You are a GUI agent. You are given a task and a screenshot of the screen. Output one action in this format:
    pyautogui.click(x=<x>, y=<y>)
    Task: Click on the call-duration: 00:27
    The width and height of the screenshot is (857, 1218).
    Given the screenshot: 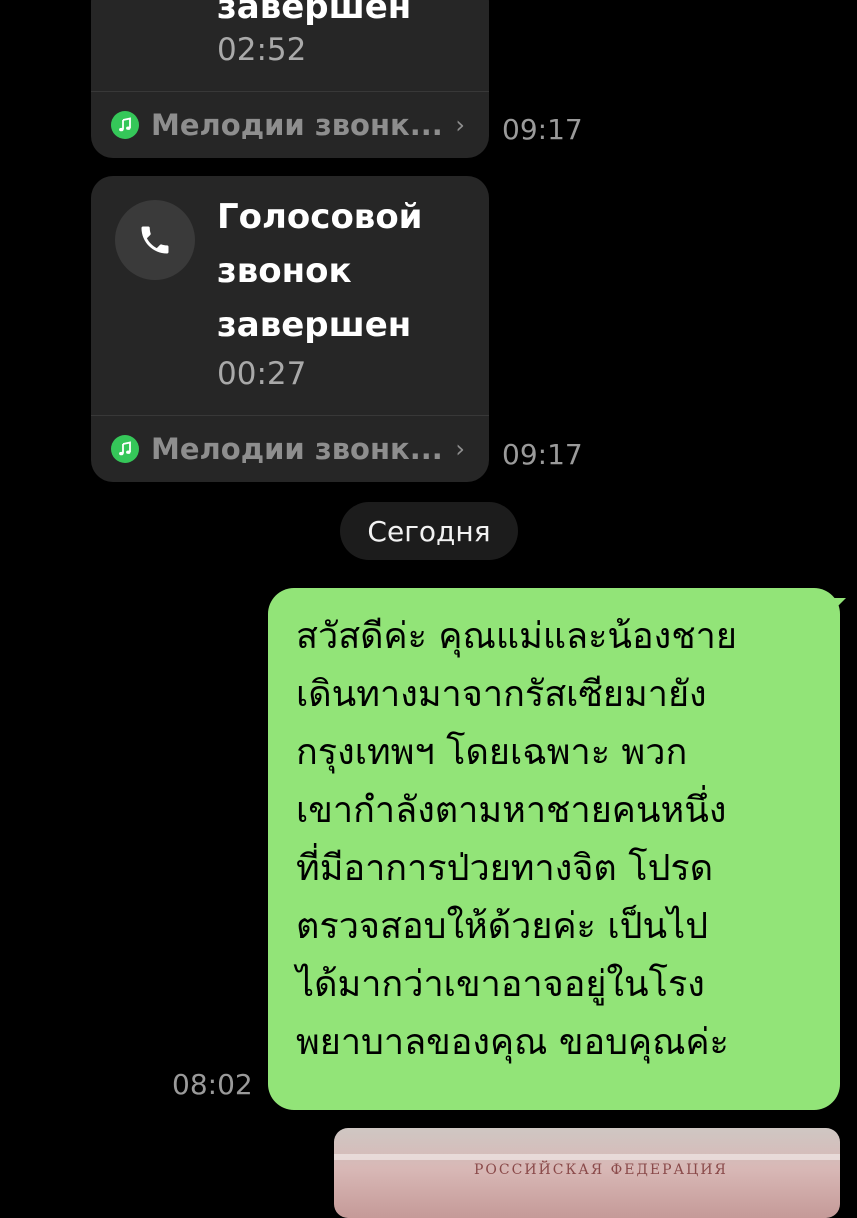 What is the action you would take?
    pyautogui.click(x=262, y=374)
    